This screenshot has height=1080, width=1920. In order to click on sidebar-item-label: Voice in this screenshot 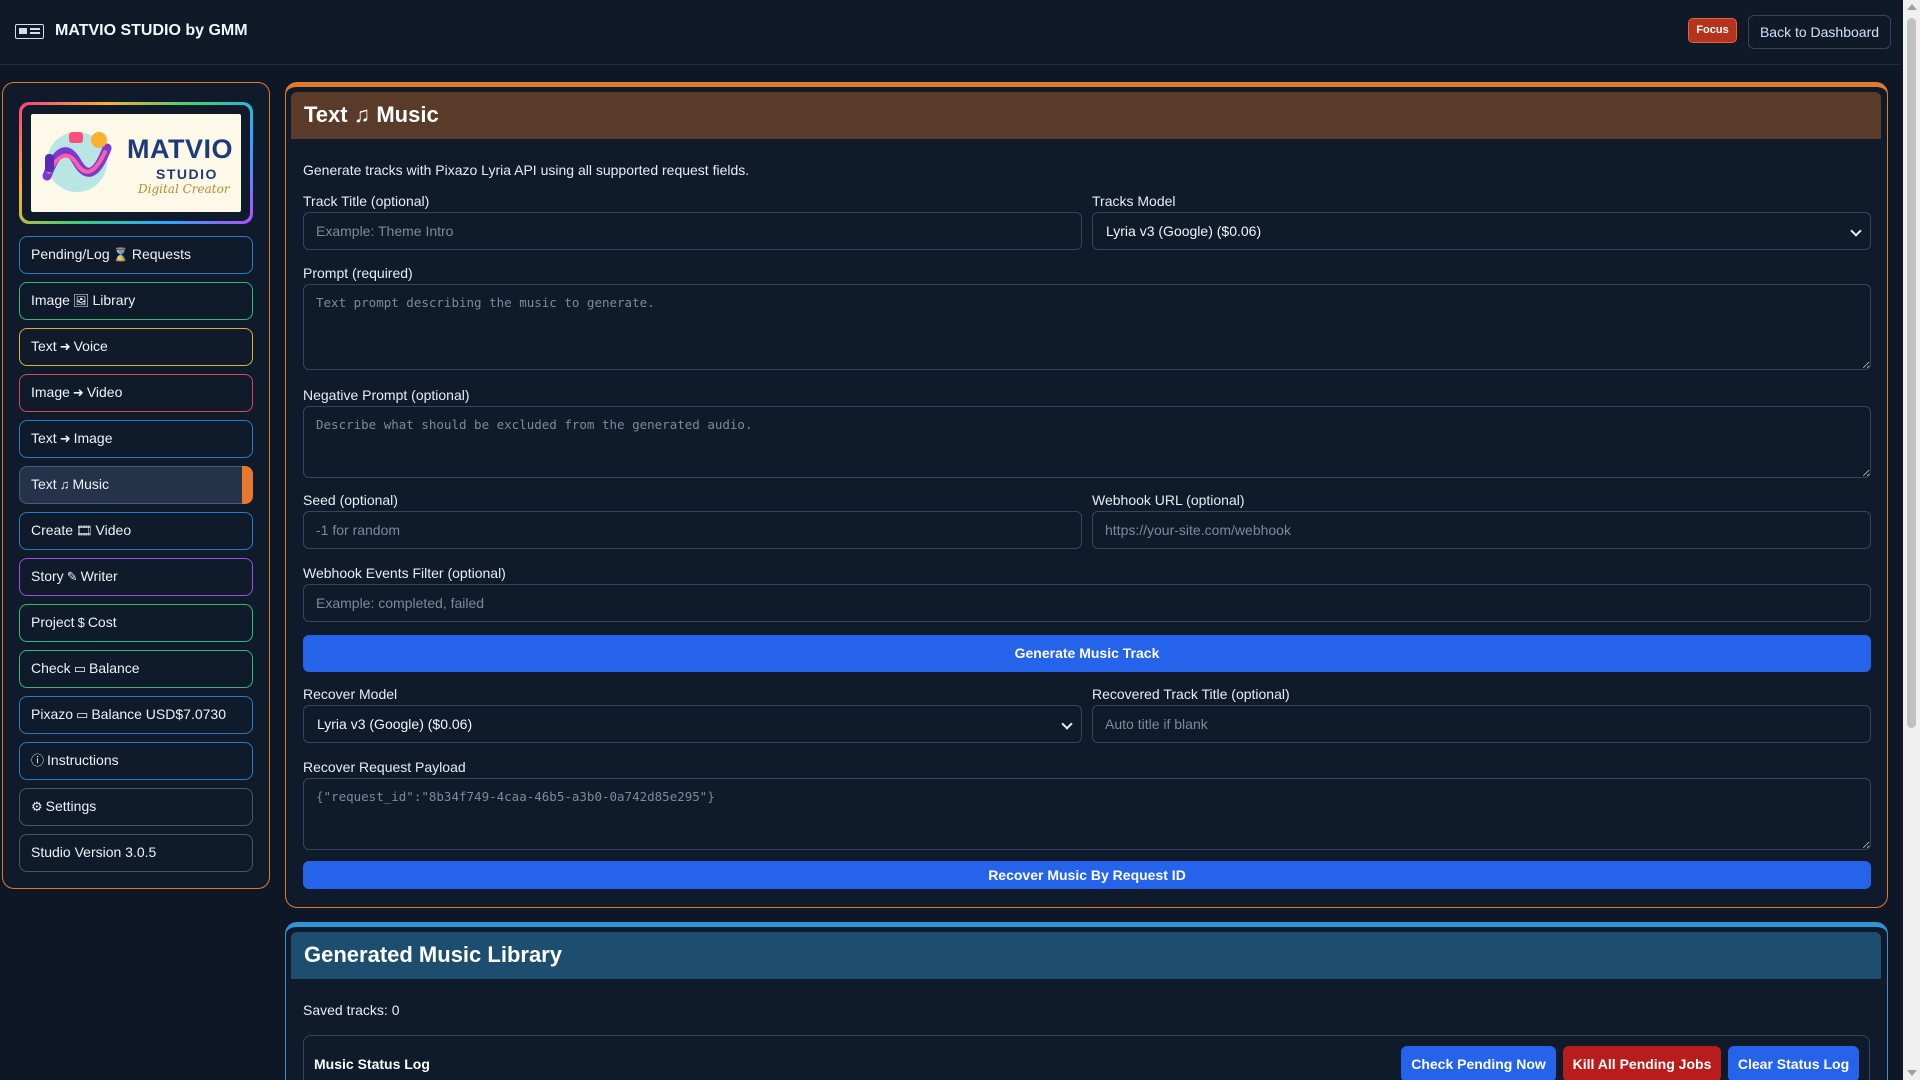, I will do `click(90, 346)`.